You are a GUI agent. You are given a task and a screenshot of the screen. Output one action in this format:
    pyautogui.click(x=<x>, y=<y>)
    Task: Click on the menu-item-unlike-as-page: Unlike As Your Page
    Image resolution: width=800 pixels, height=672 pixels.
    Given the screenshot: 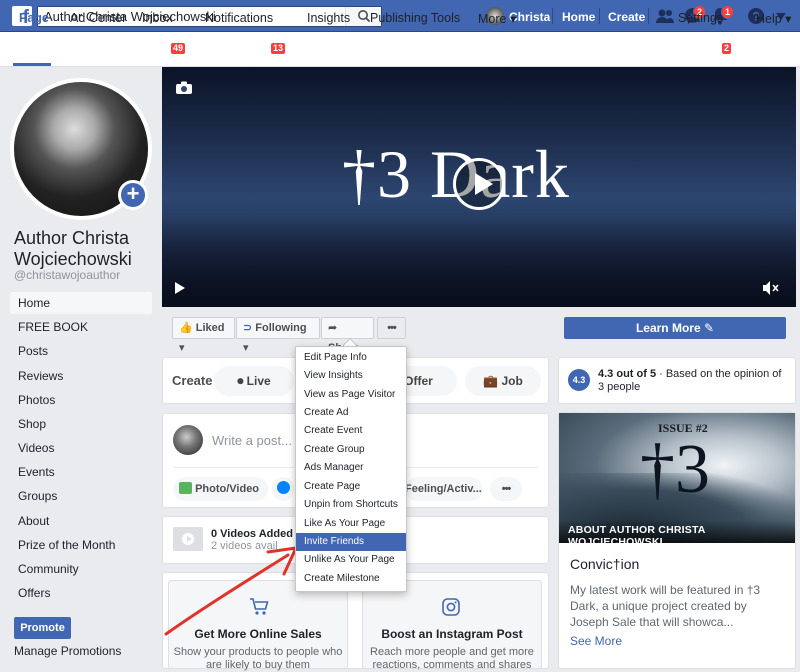 What is the action you would take?
    pyautogui.click(x=351, y=560)
    